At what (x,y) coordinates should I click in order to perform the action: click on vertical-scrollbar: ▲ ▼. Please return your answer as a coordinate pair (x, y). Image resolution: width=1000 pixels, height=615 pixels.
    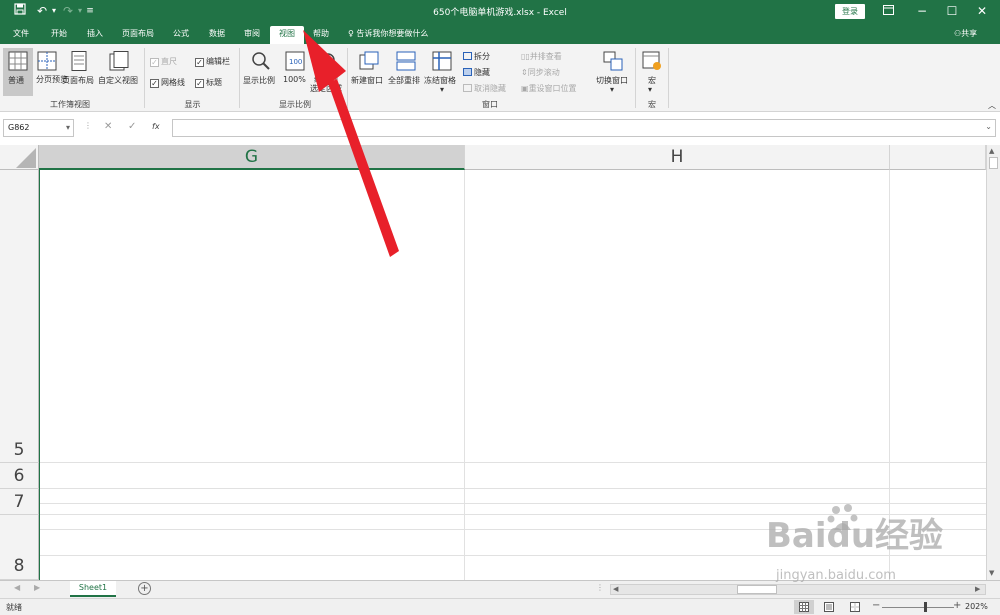
    Looking at the image, I should click on (993, 362).